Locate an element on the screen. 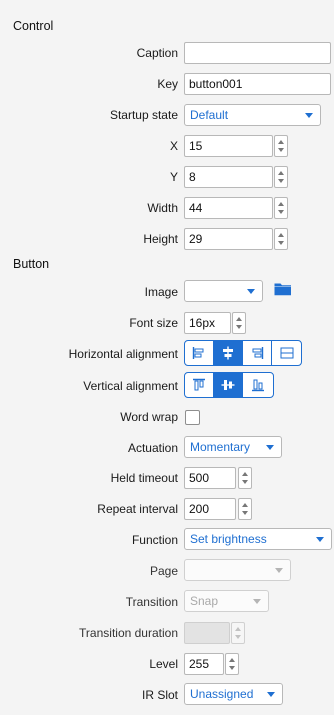 This screenshot has height=715, width=334. height-field: 29 is located at coordinates (228, 239).